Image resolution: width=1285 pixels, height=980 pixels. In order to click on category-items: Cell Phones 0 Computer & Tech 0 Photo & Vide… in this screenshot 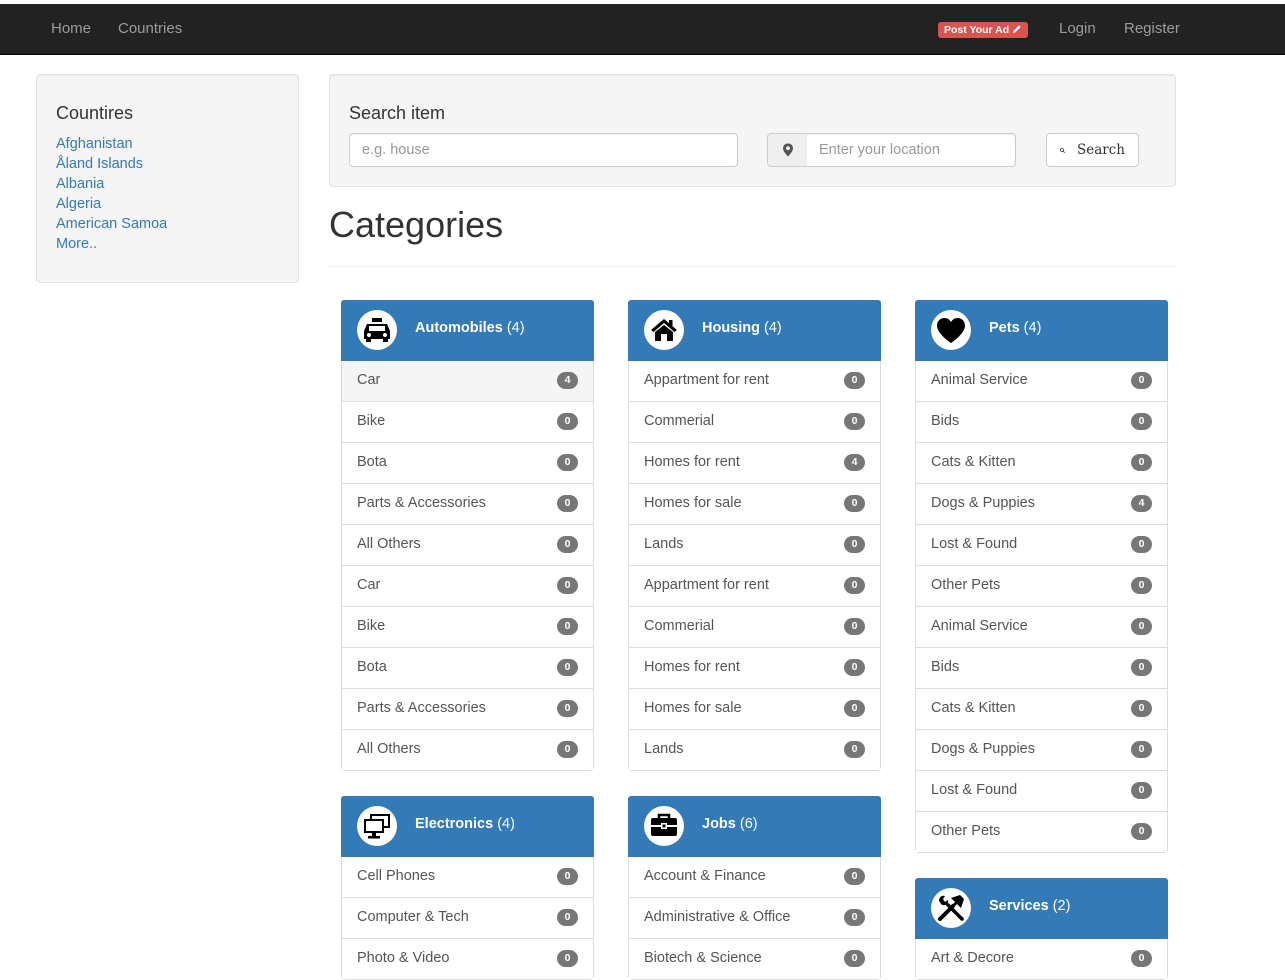, I will do `click(467, 918)`.